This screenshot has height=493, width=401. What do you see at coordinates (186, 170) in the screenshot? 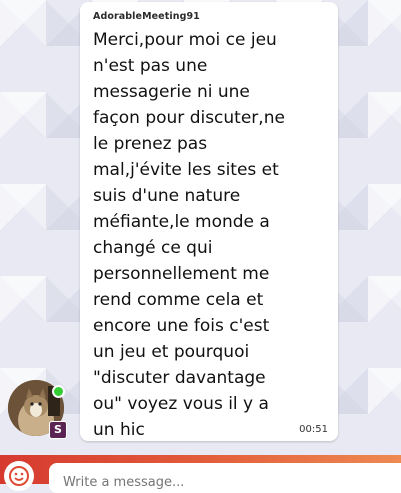
I see `message-line: mal,j'évite les sites et` at bounding box center [186, 170].